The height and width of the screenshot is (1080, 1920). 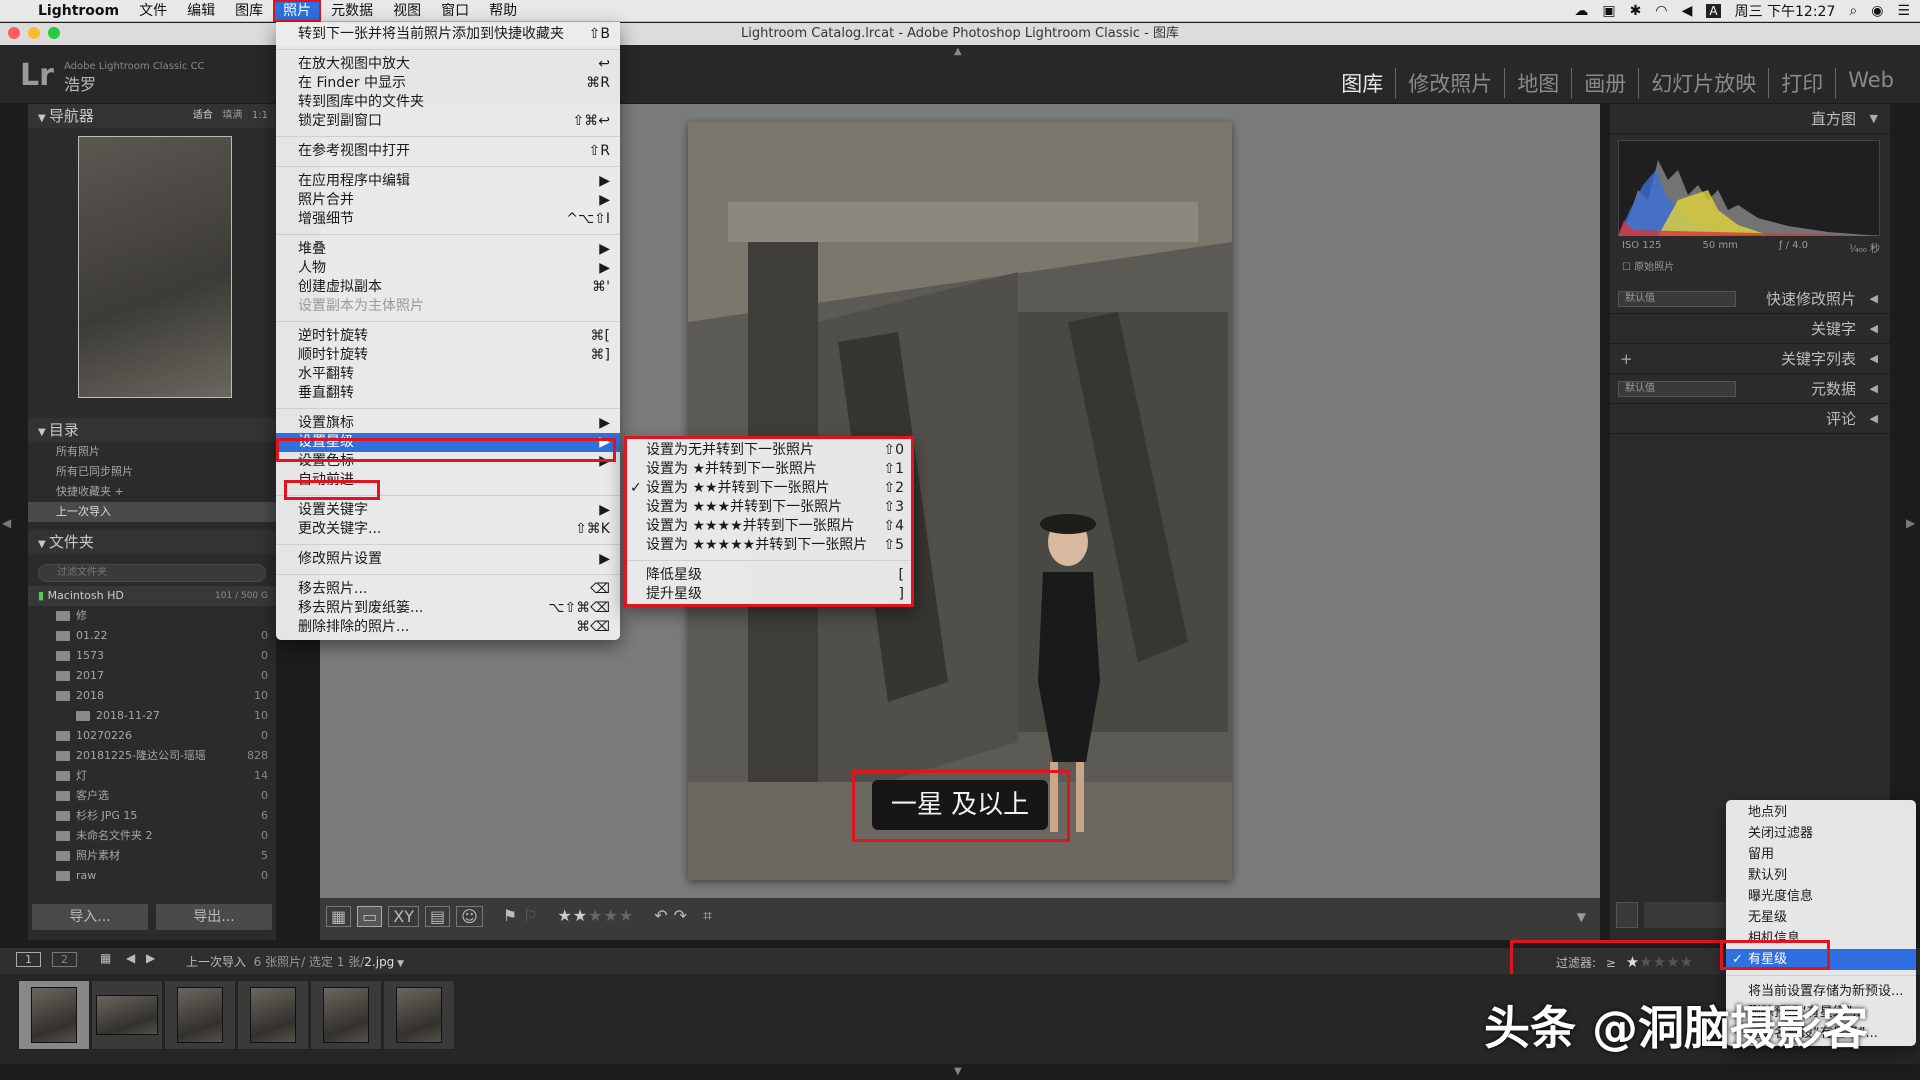 I want to click on plus-icon: +, so click(x=1626, y=359).